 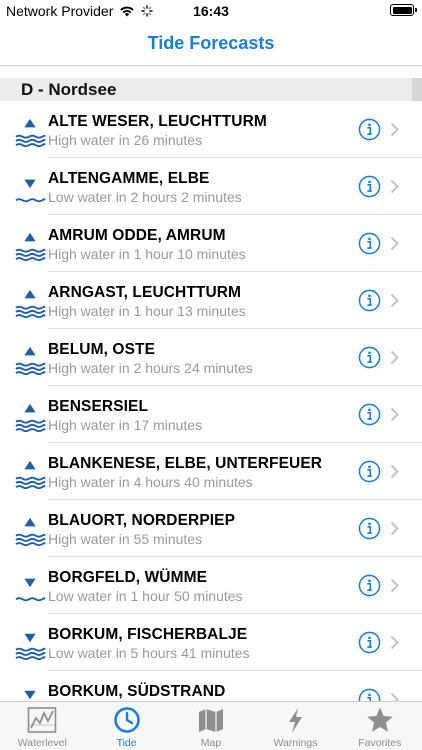 I want to click on tab-warnings: Warnings, so click(x=295, y=726).